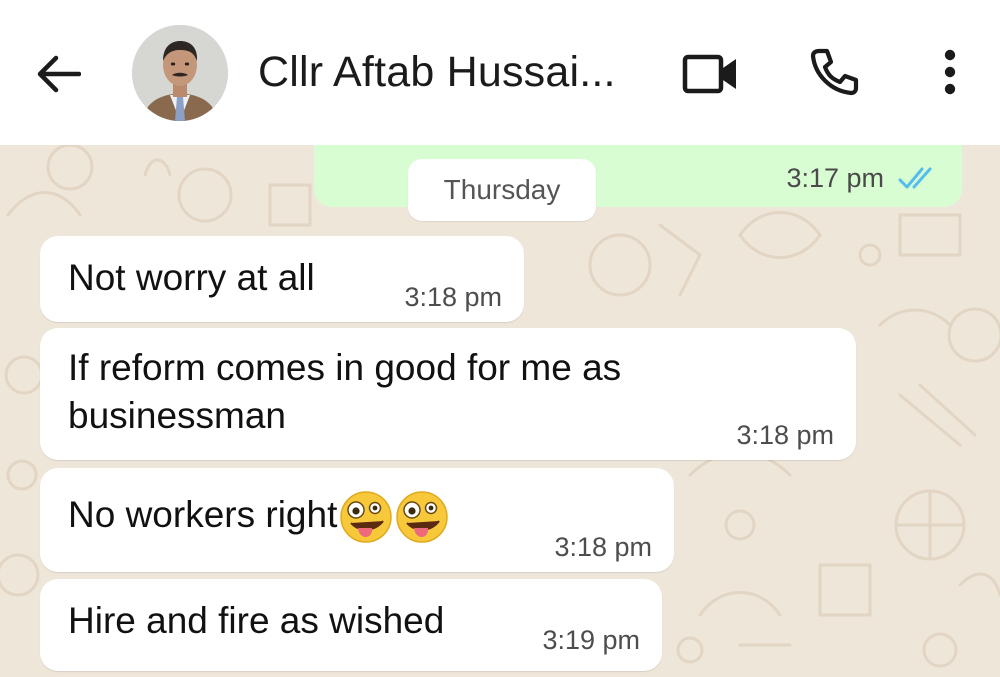 The width and height of the screenshot is (1000, 677). I want to click on more-vertical-icon, so click(950, 72).